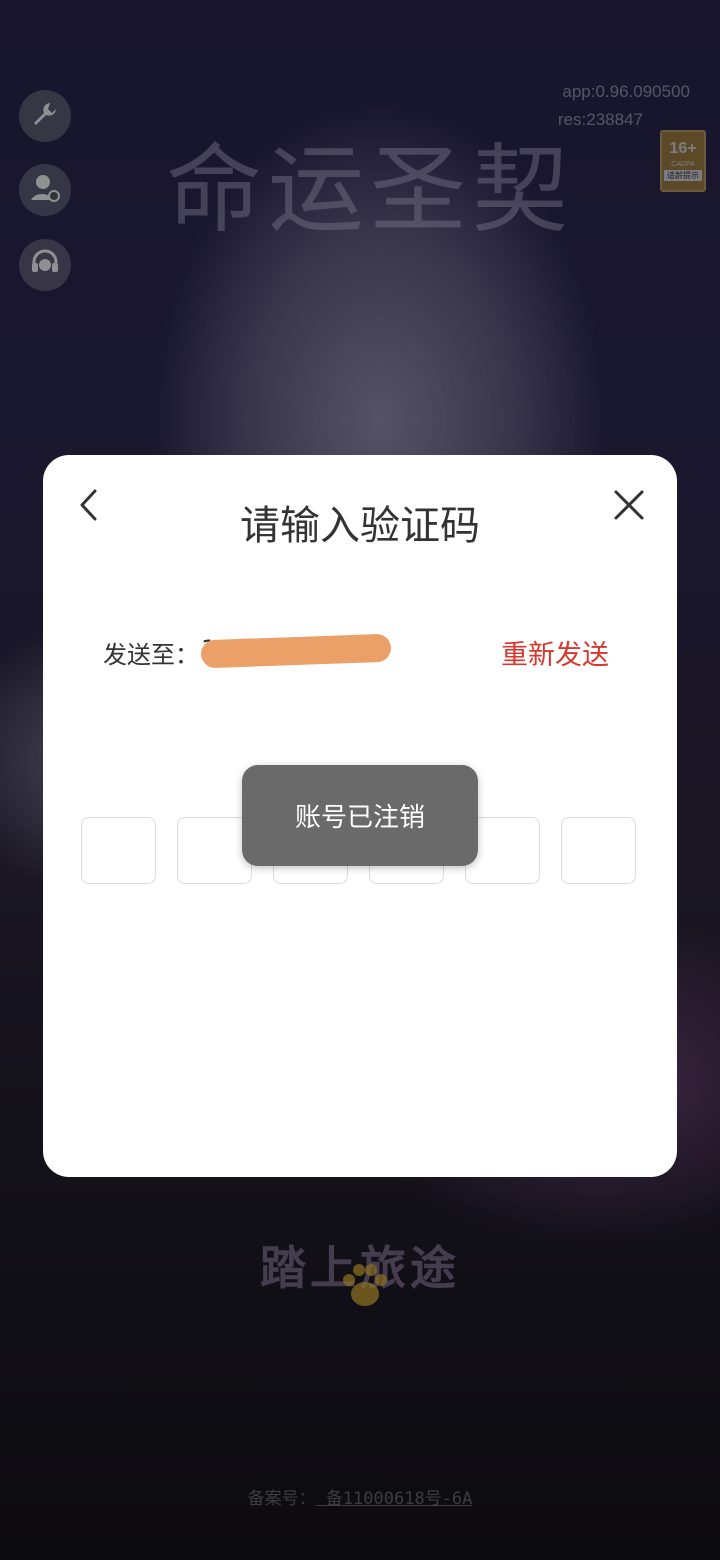  What do you see at coordinates (151, 655) in the screenshot?
I see `send-to-label: 发送至：` at bounding box center [151, 655].